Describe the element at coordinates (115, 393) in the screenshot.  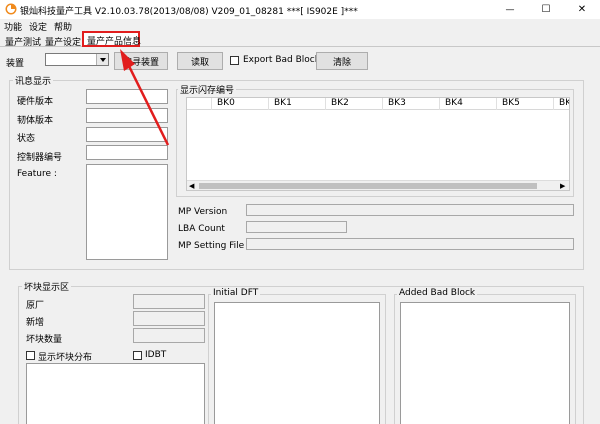
I see `bad-block-distribution-area` at that location.